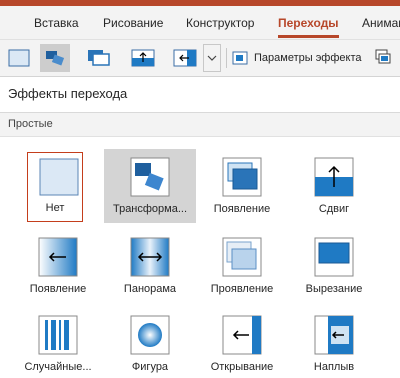 This screenshot has height=378, width=400. Describe the element at coordinates (240, 58) in the screenshot. I see `effect-options-icon` at that location.